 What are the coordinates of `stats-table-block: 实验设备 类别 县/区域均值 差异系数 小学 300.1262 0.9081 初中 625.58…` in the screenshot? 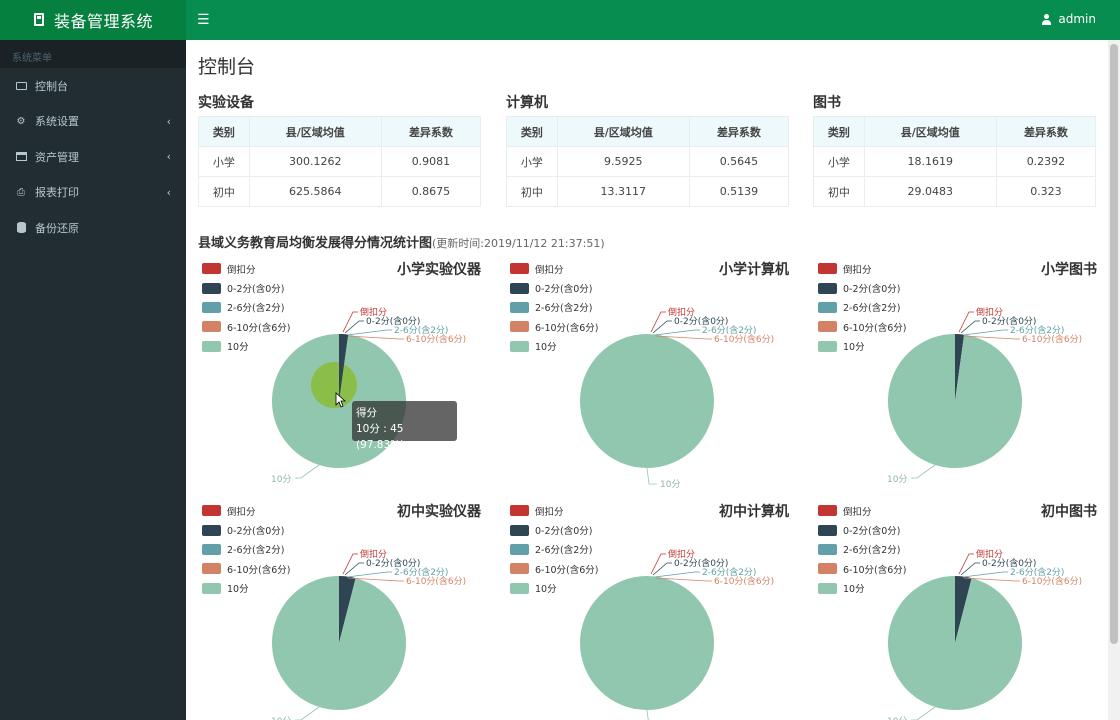 It's located at (340, 149).